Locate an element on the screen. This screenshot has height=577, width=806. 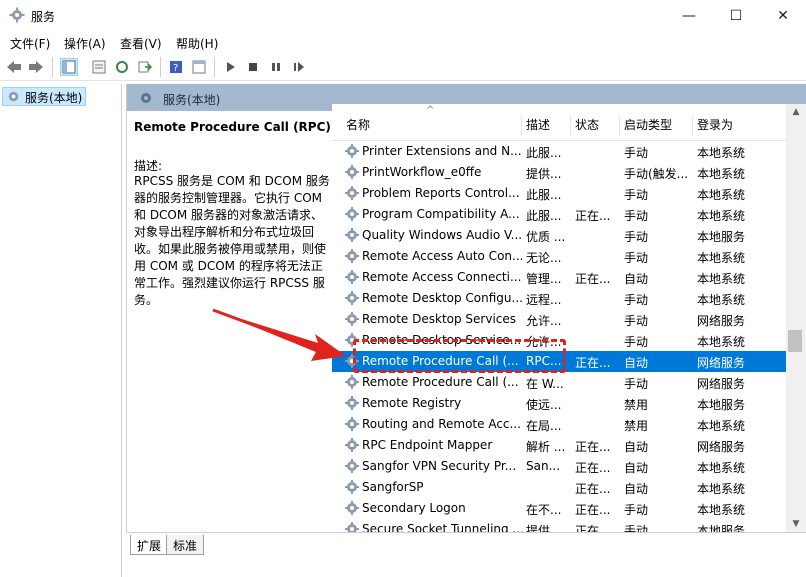
menu-help: 帮助(H) is located at coordinates (197, 43).